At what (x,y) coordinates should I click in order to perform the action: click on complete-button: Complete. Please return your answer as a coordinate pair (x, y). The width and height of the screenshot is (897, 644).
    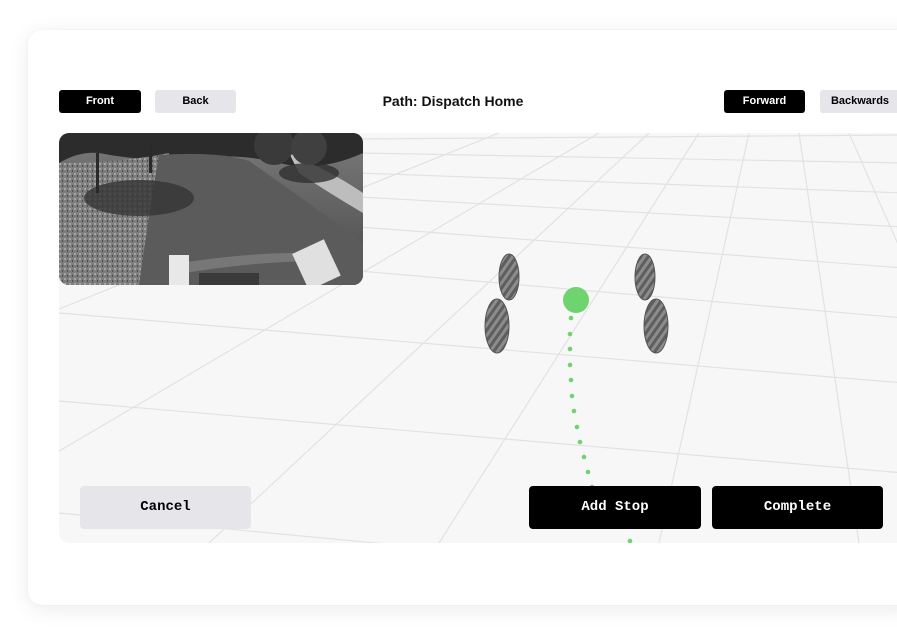
    Looking at the image, I should click on (797, 507).